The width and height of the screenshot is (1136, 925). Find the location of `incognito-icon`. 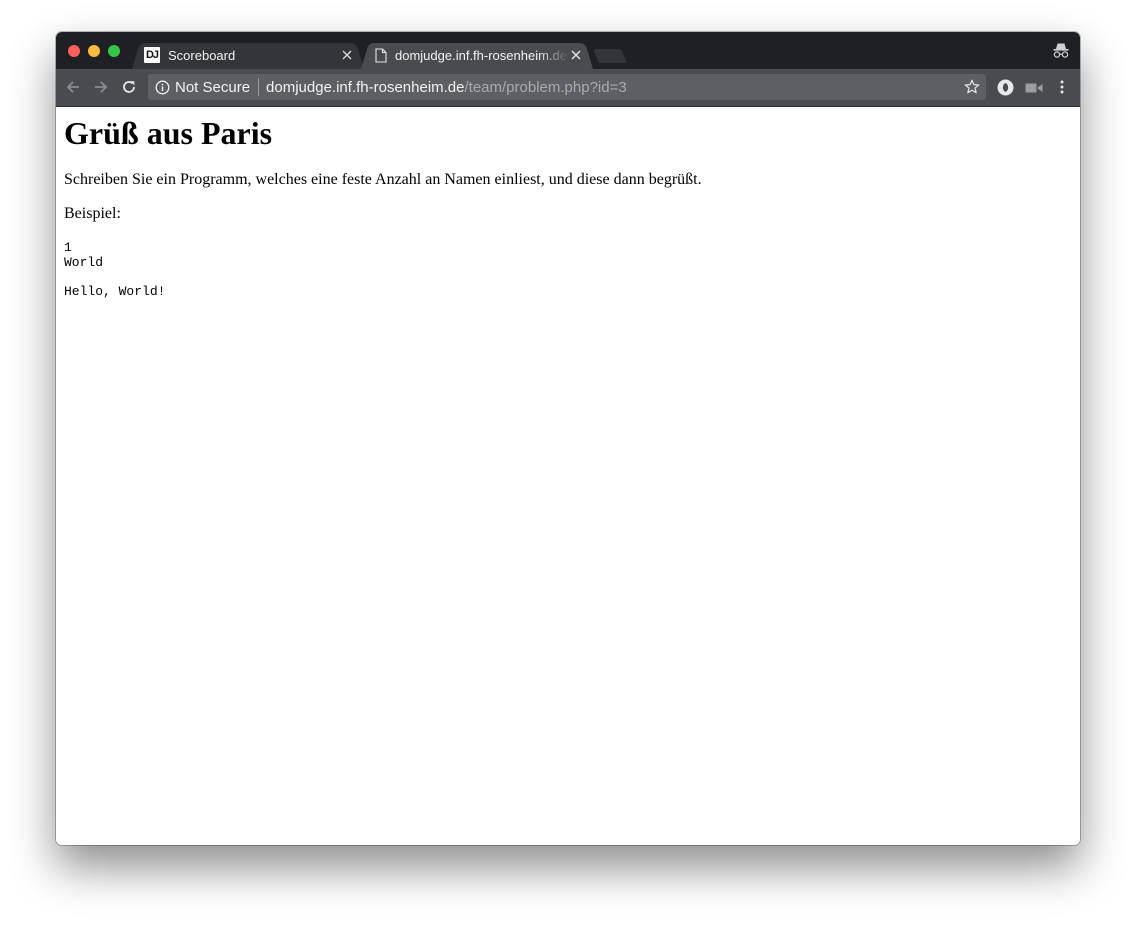

incognito-icon is located at coordinates (1061, 50).